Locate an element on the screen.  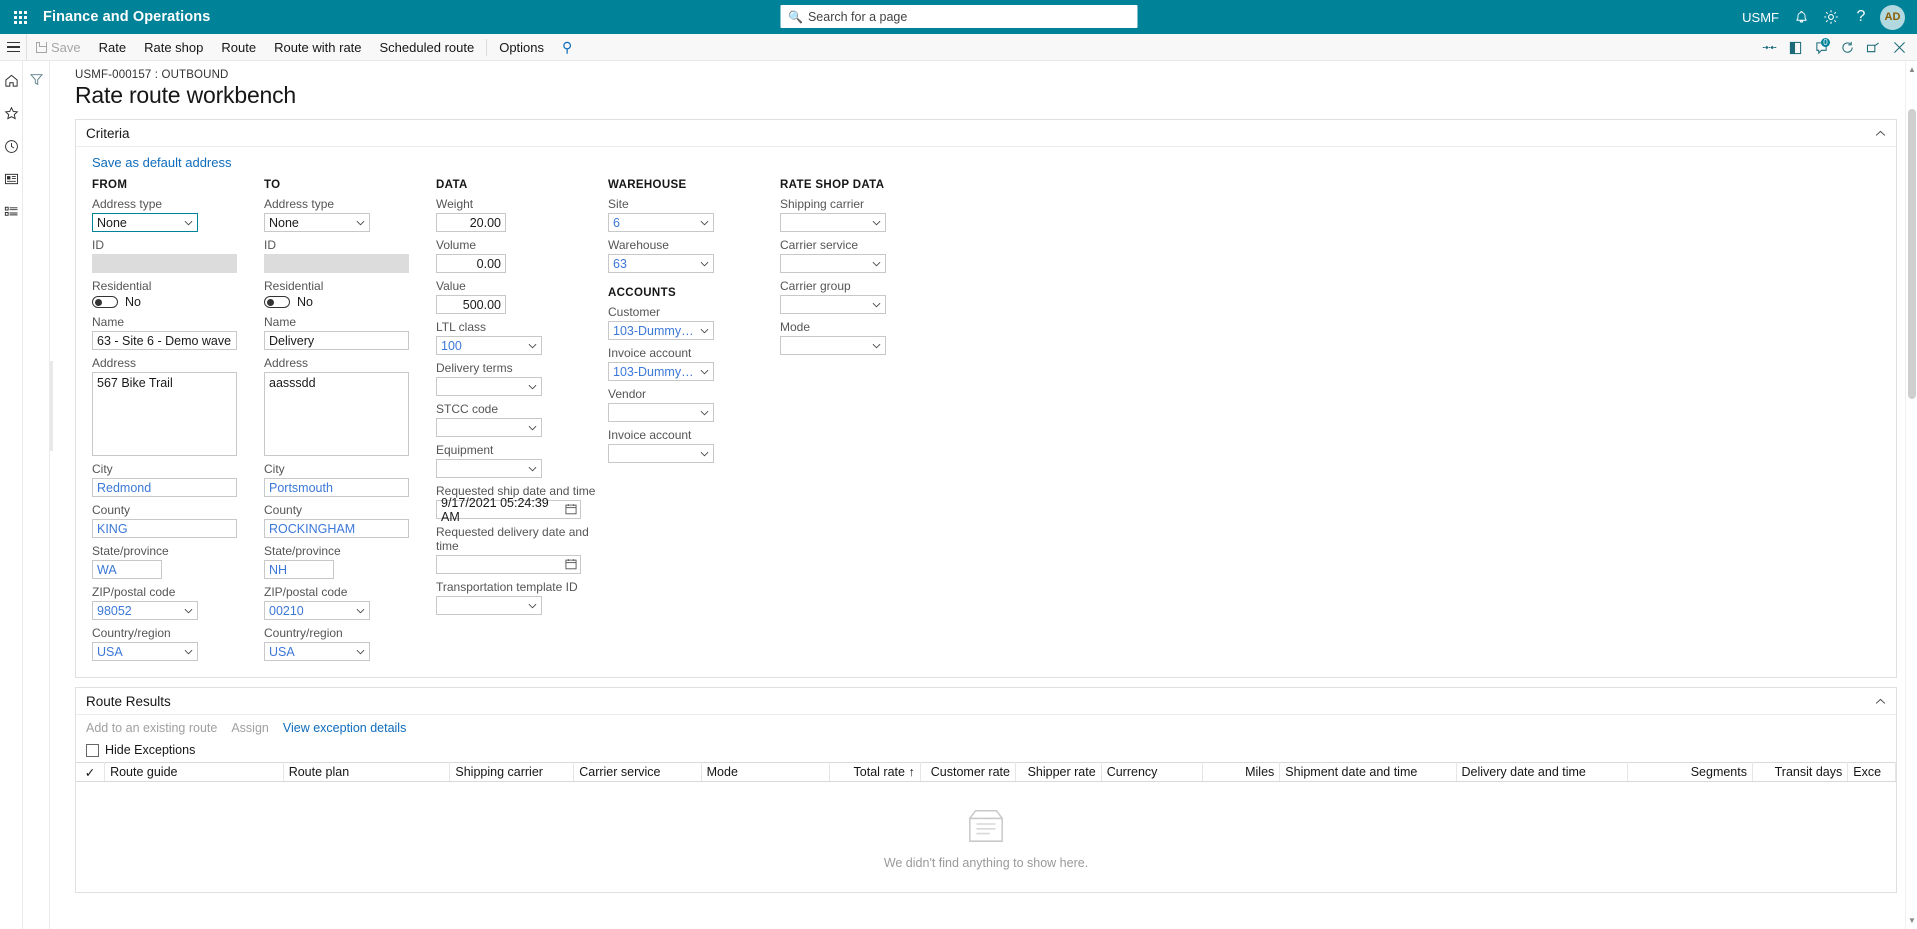
scroll-up-arrow-icon: ▲ is located at coordinates (1912, 69).